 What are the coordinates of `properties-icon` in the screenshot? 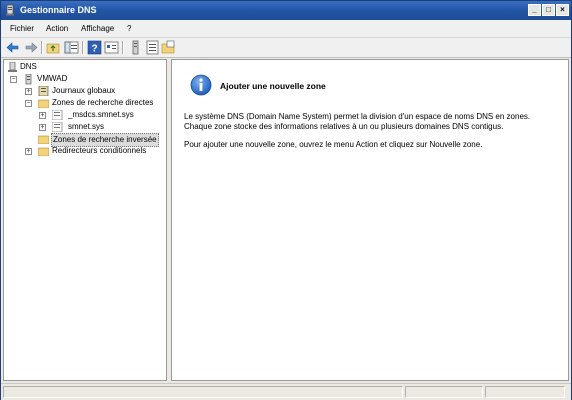 It's located at (111, 47).